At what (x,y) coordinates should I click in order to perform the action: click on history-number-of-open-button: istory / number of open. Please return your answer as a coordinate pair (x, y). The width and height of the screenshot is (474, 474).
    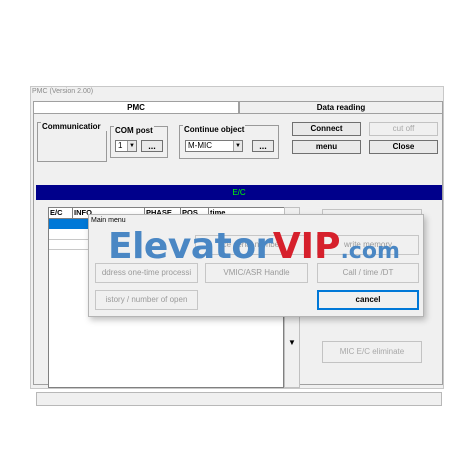
    Looking at the image, I should click on (146, 300).